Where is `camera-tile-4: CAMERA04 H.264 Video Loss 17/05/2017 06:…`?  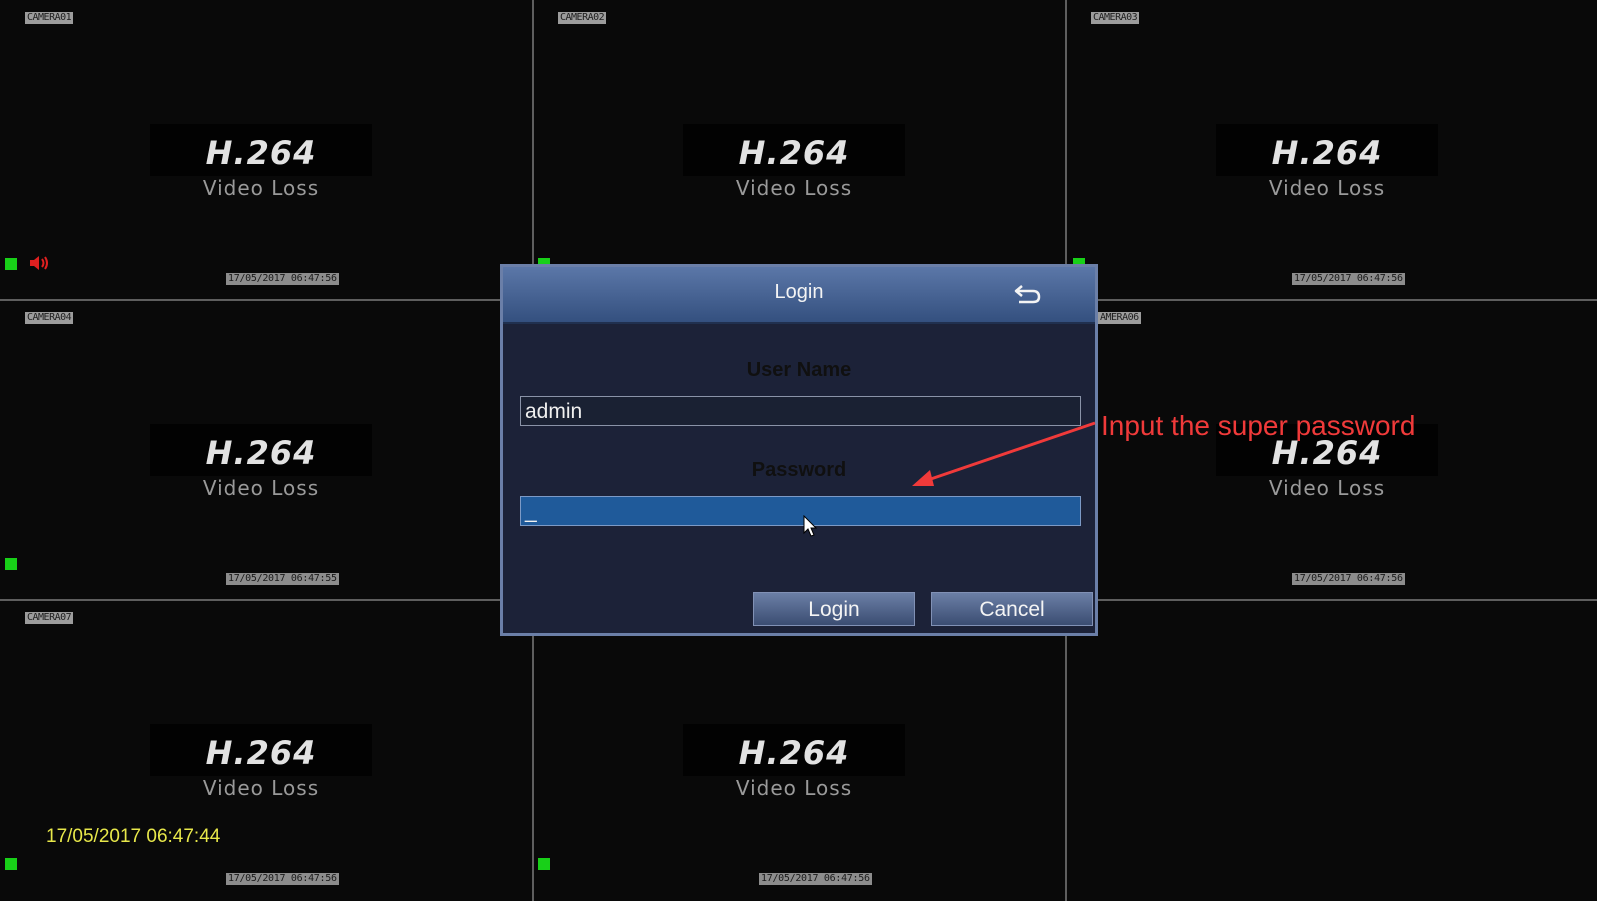 camera-tile-4: CAMERA04 H.264 Video Loss 17/05/2017 06:… is located at coordinates (266, 450).